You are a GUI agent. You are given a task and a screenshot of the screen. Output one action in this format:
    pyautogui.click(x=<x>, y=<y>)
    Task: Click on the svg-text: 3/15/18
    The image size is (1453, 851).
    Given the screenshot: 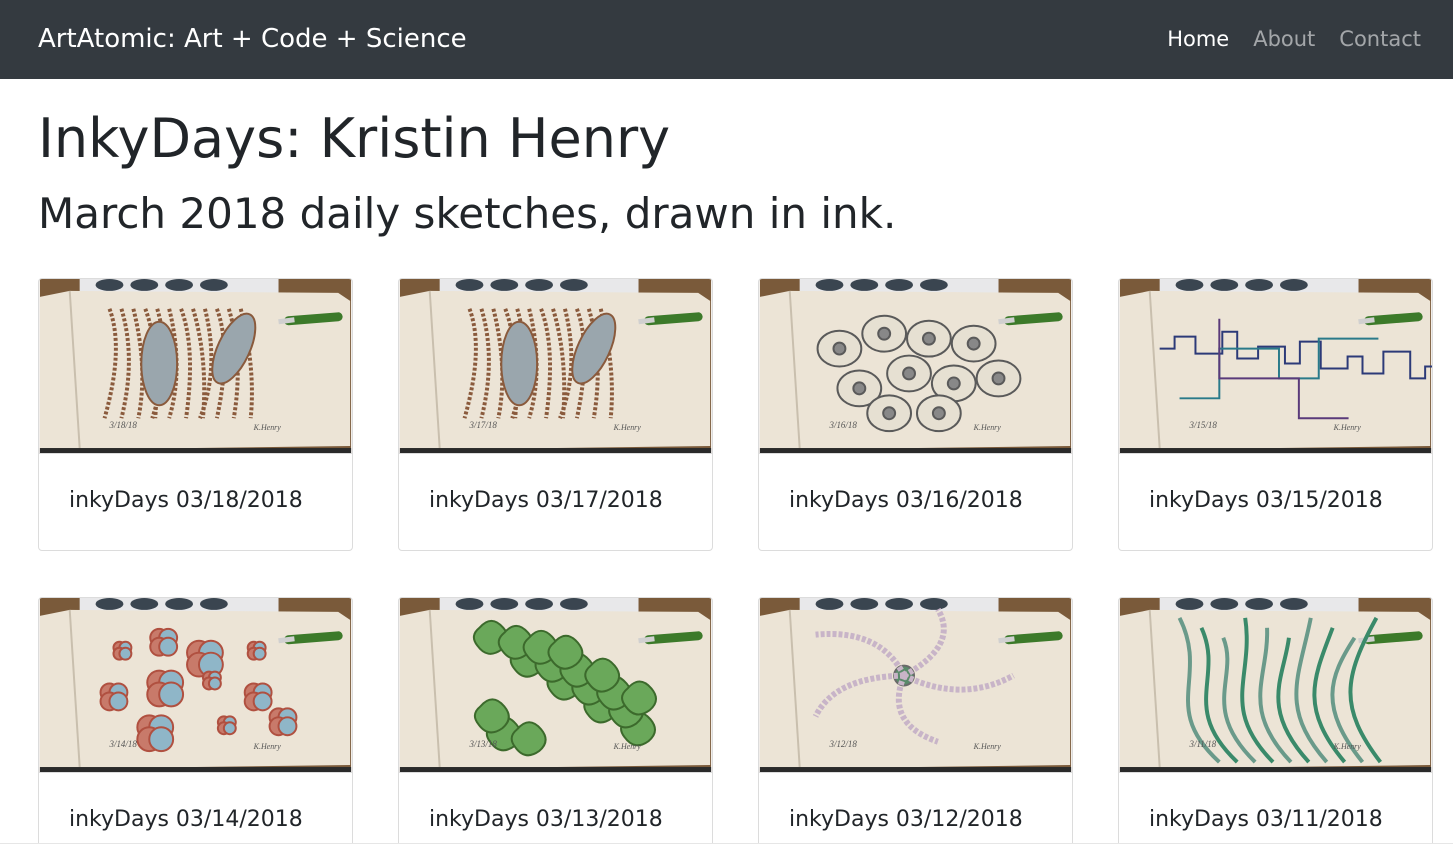 What is the action you would take?
    pyautogui.click(x=1202, y=425)
    